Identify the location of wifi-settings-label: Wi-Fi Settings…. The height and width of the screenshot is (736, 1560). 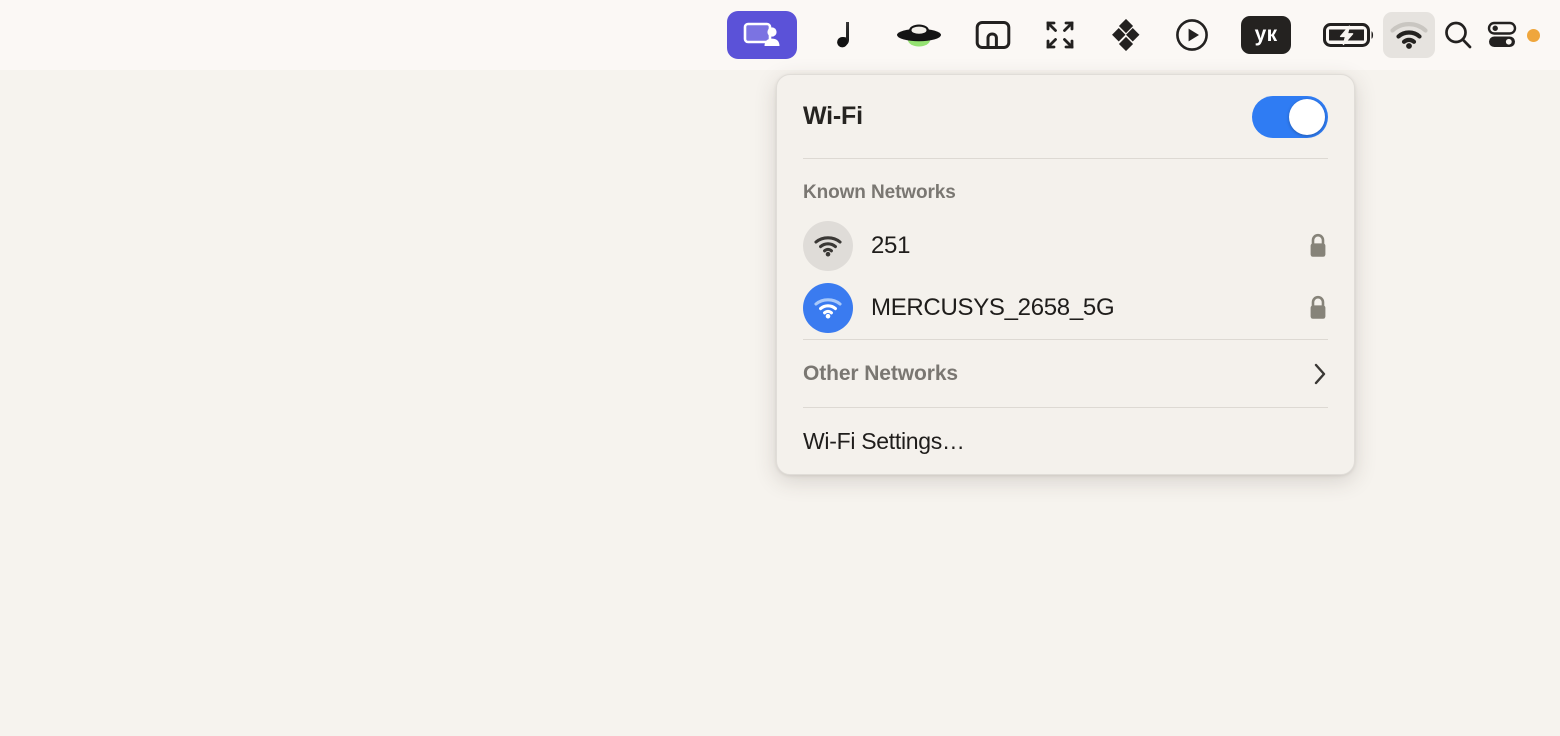
(884, 440).